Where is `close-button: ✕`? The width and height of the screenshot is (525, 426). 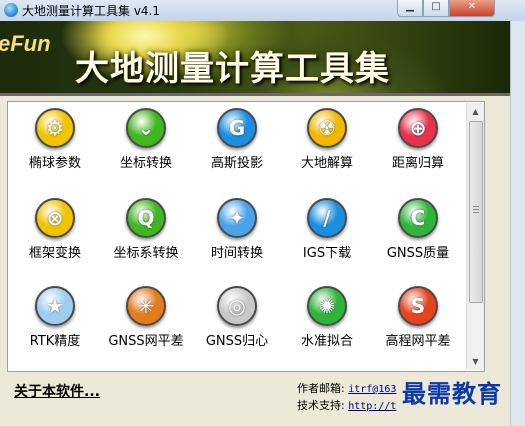 close-button: ✕ is located at coordinates (472, 8).